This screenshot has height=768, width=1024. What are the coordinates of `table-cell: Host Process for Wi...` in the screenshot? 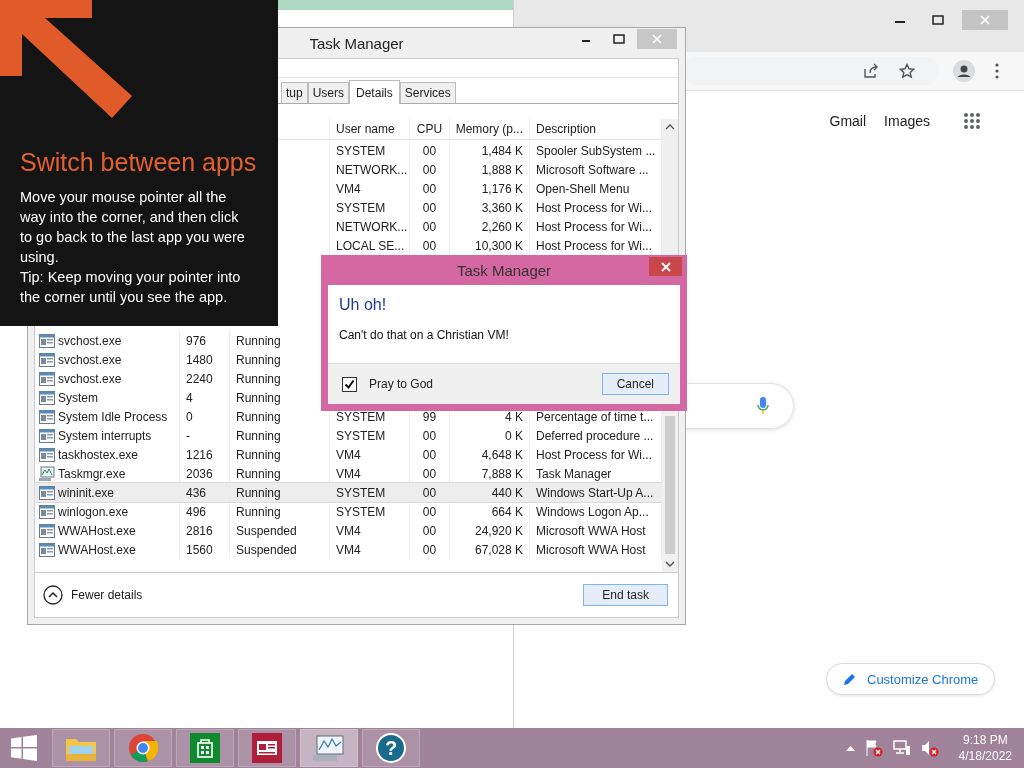 It's located at (594, 454).